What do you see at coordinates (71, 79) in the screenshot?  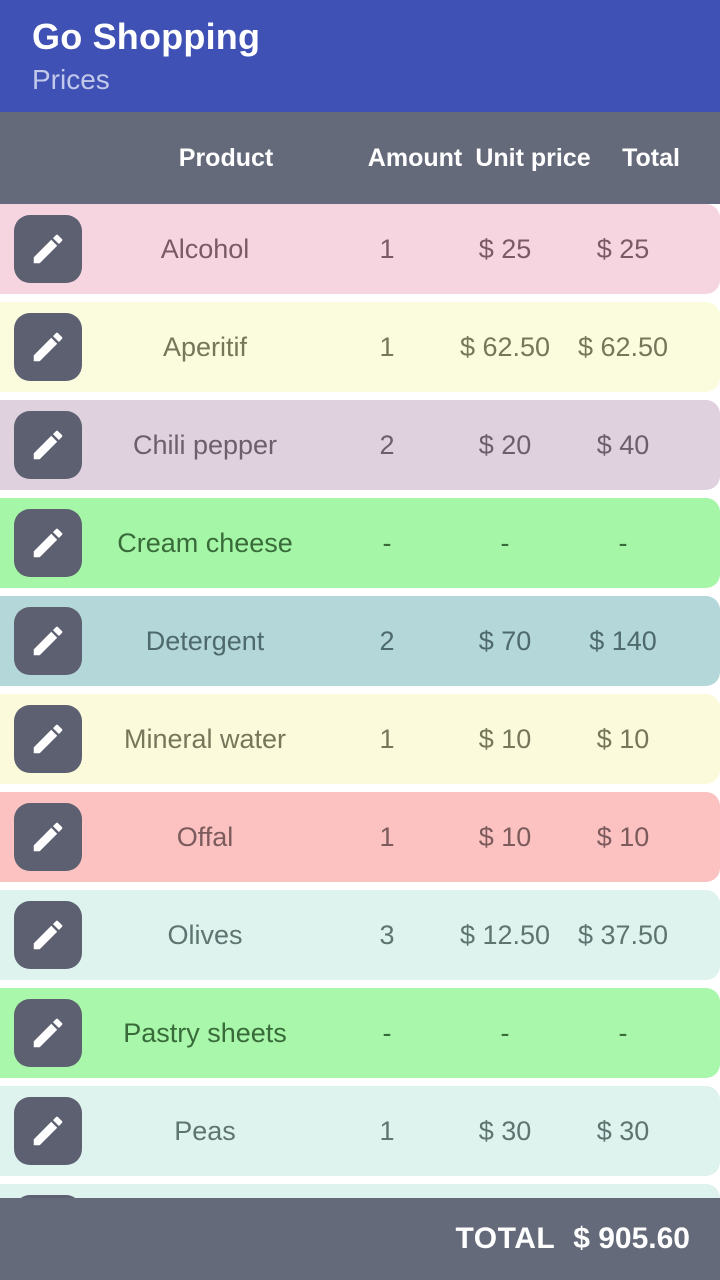 I see `page-subtitle: Prices` at bounding box center [71, 79].